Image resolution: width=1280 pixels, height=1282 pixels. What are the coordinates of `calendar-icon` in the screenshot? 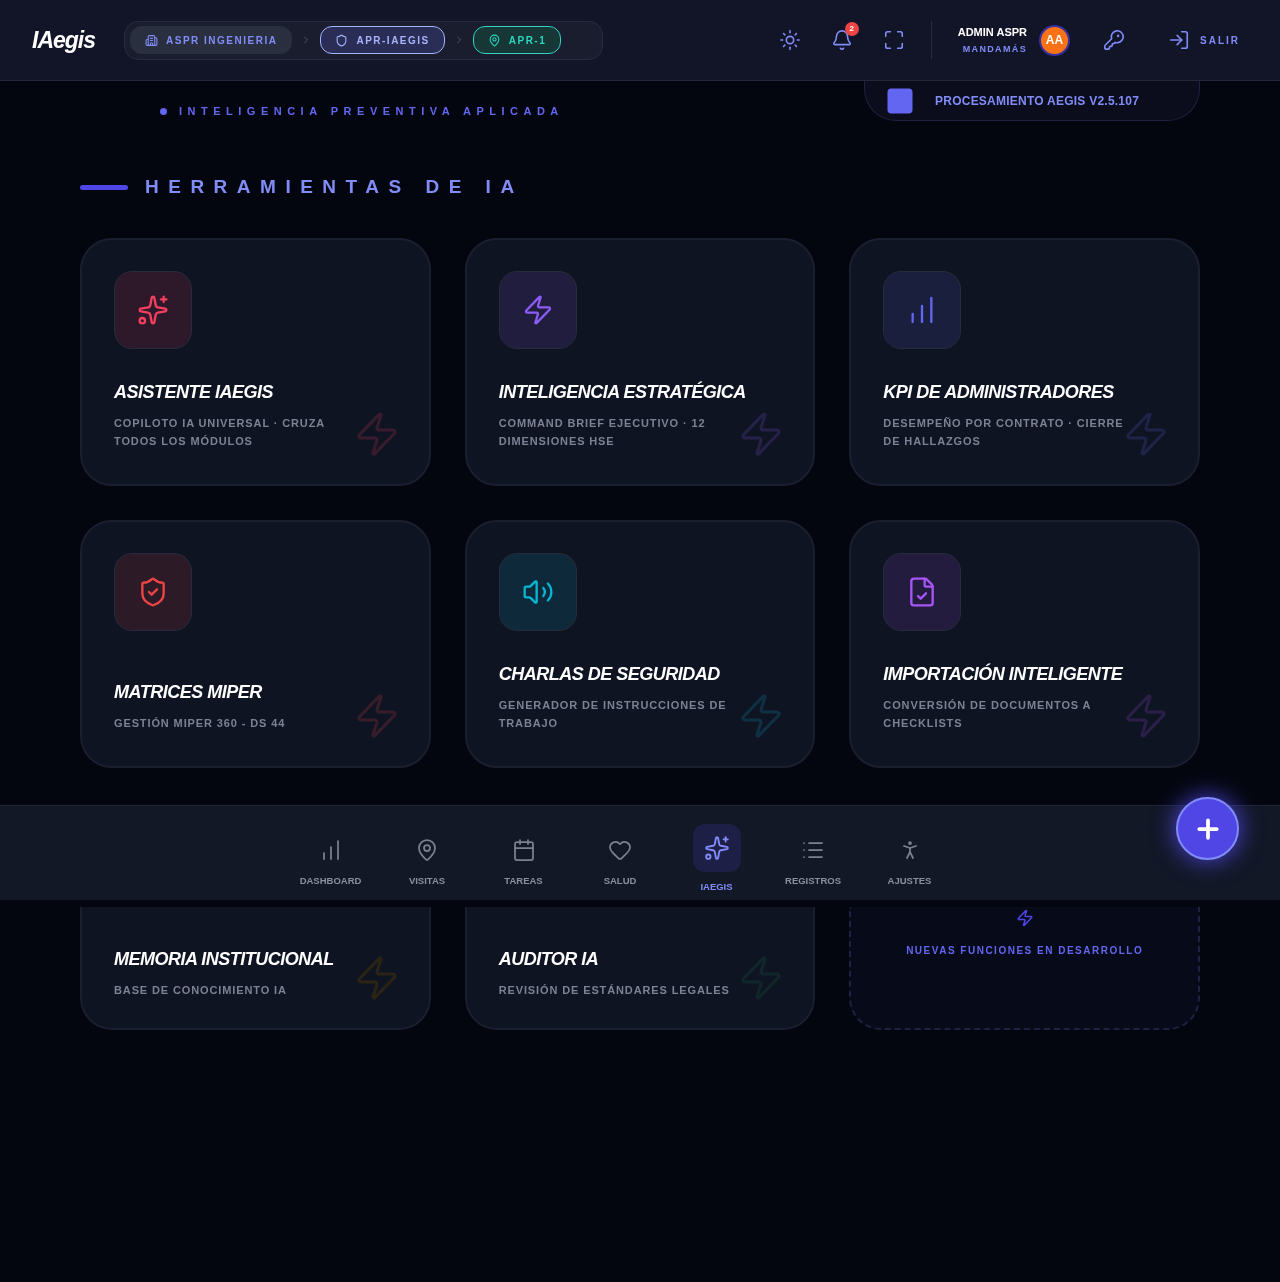 It's located at (523, 849).